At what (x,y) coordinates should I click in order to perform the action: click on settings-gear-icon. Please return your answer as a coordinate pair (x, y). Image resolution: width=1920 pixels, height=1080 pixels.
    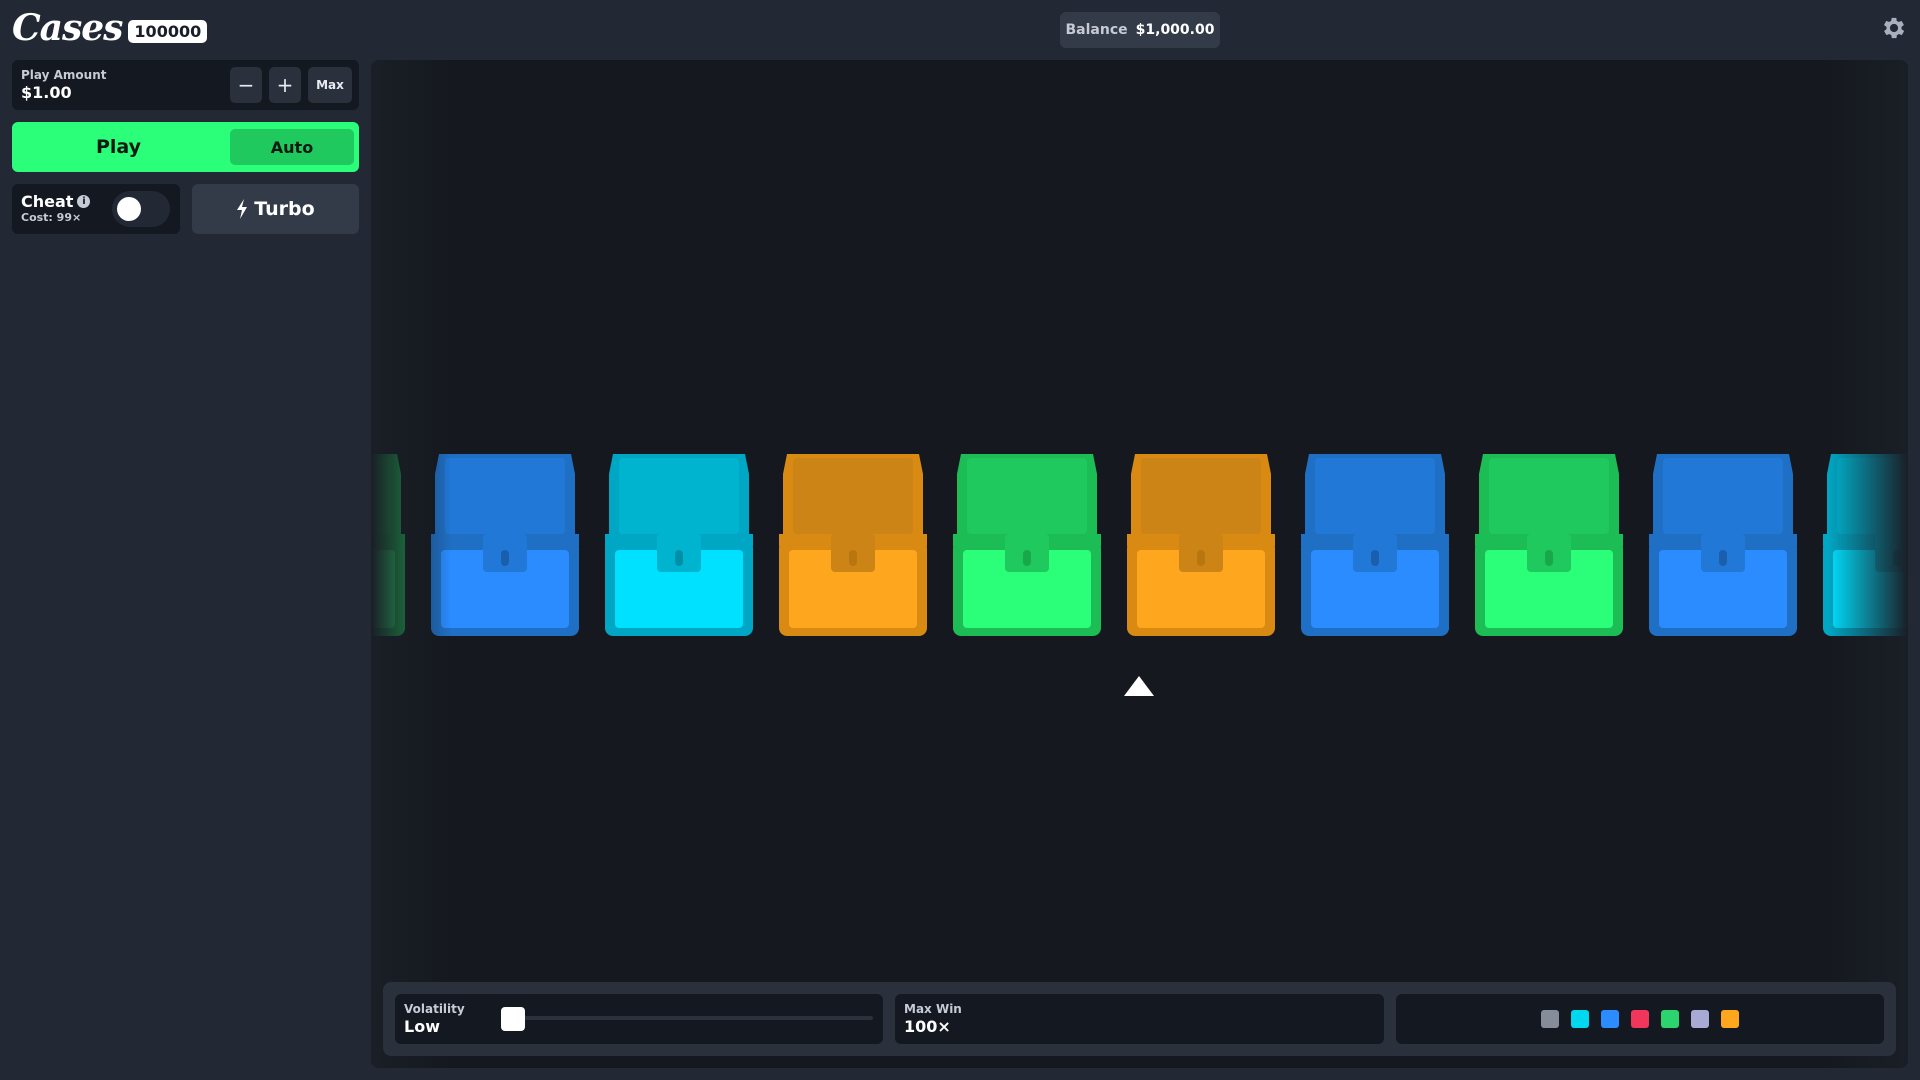
    Looking at the image, I should click on (1894, 28).